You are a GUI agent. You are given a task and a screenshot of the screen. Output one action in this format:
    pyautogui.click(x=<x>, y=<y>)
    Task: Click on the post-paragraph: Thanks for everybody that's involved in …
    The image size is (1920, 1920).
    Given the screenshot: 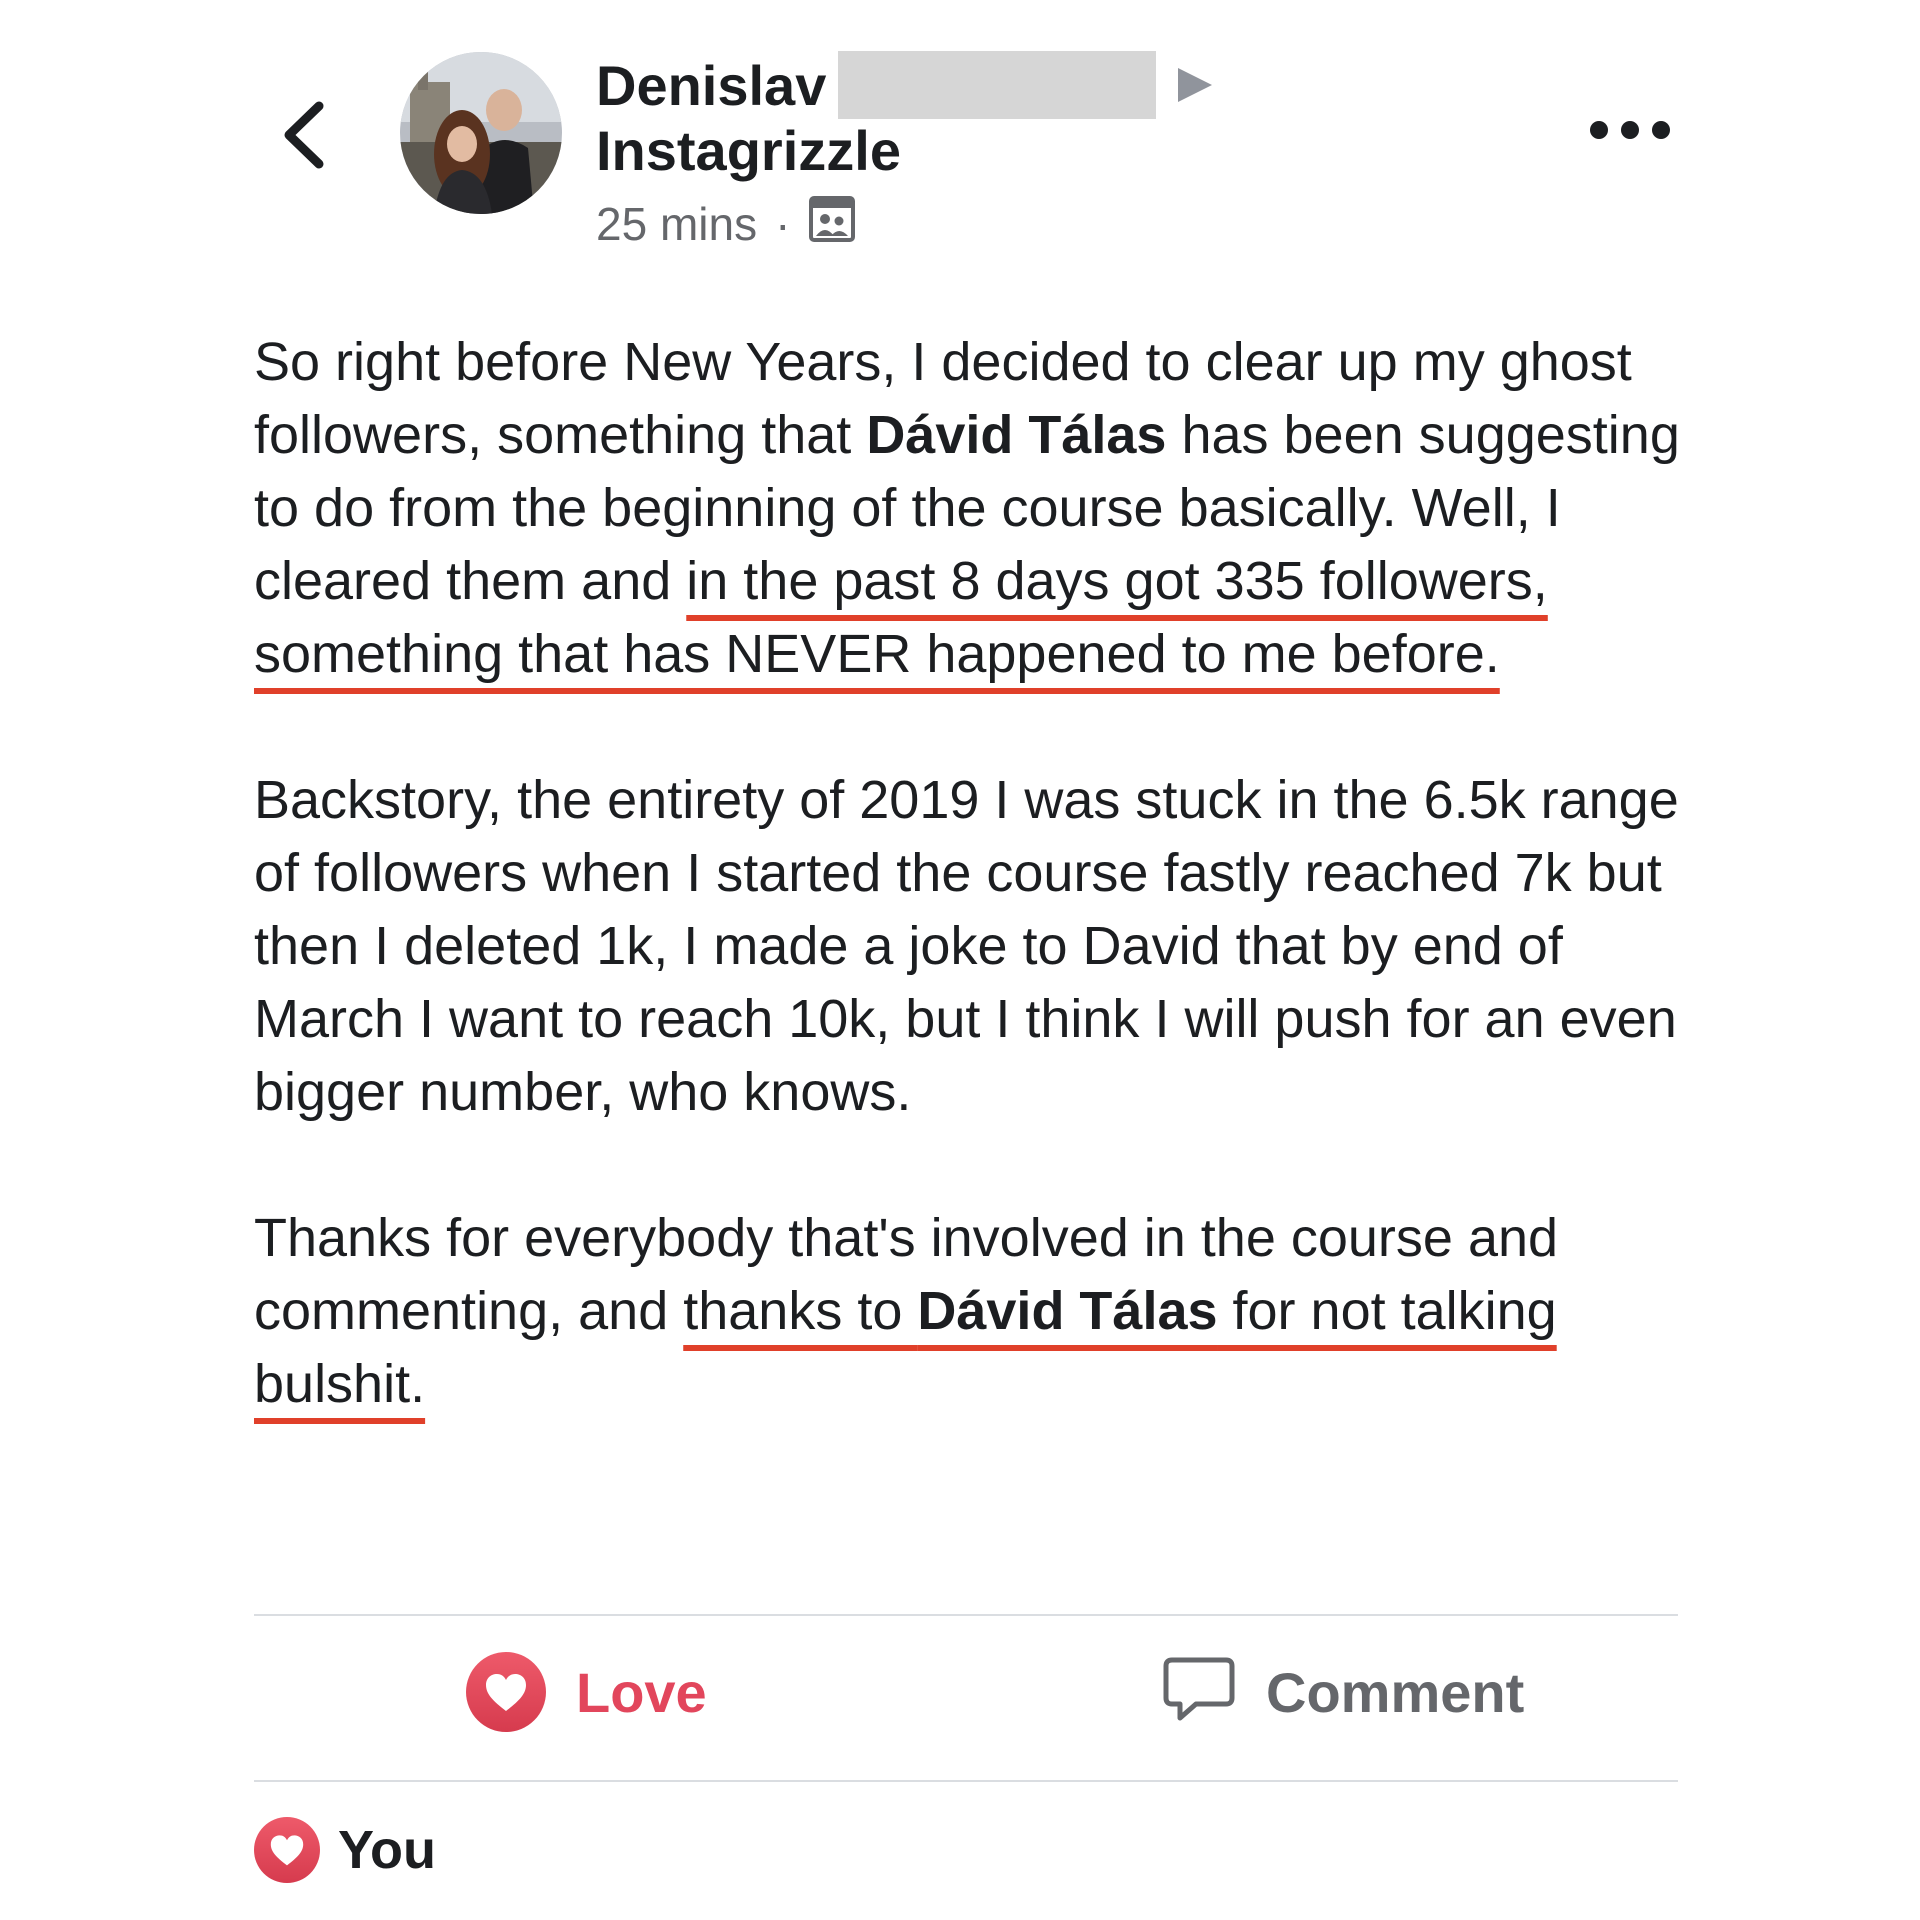 What is the action you would take?
    pyautogui.click(x=906, y=1311)
    